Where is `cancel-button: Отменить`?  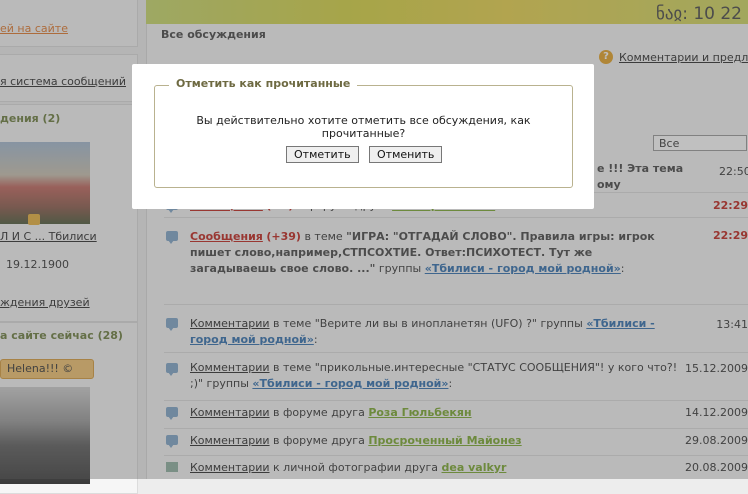 cancel-button: Отменить is located at coordinates (406, 154).